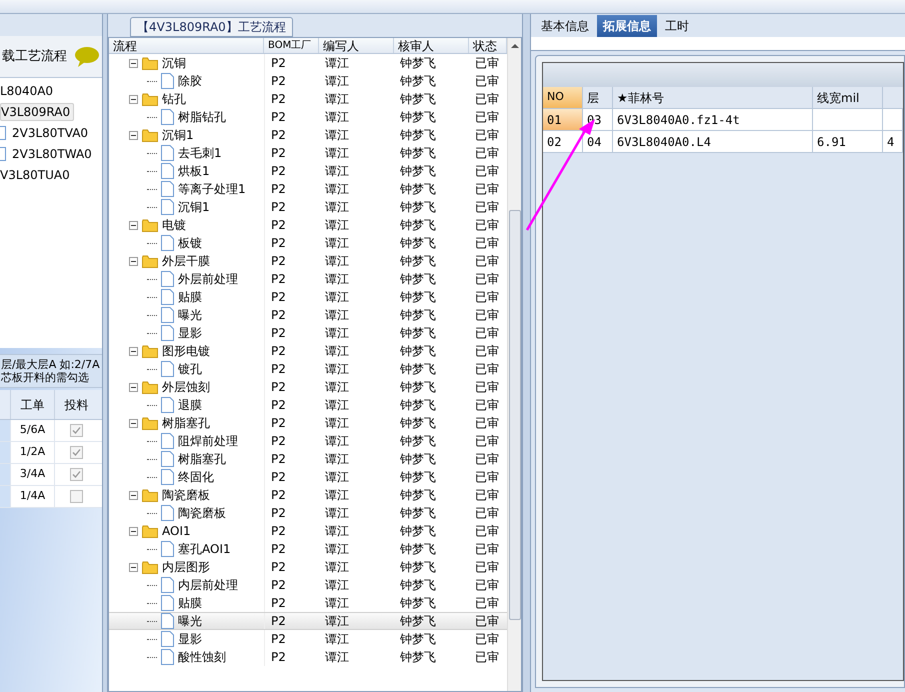 Image resolution: width=905 pixels, height=692 pixels. I want to click on process-list-item: 2V3L80TVA0, so click(46, 133).